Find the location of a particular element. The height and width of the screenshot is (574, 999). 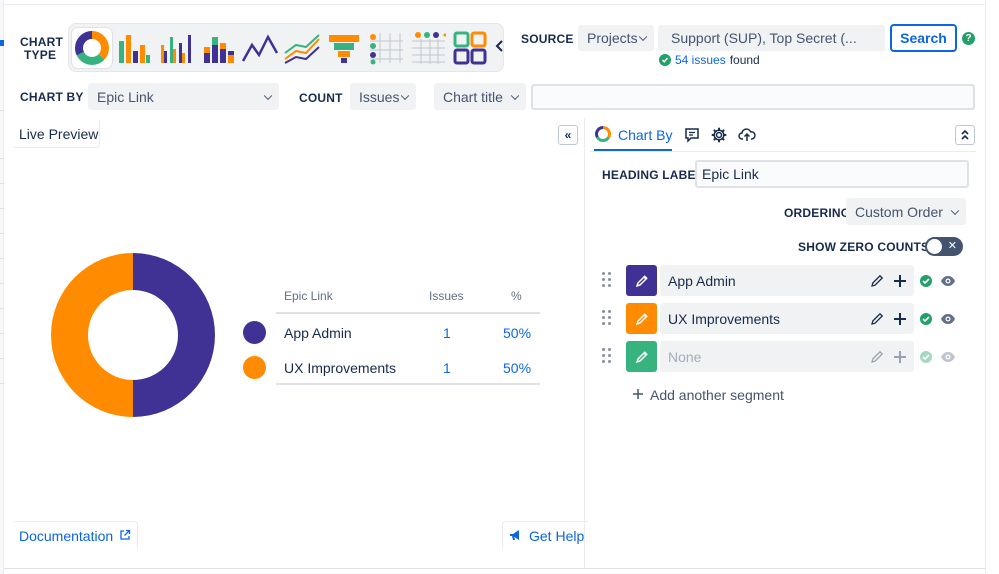

tab-chart-by: Chart By is located at coordinates (633, 135).